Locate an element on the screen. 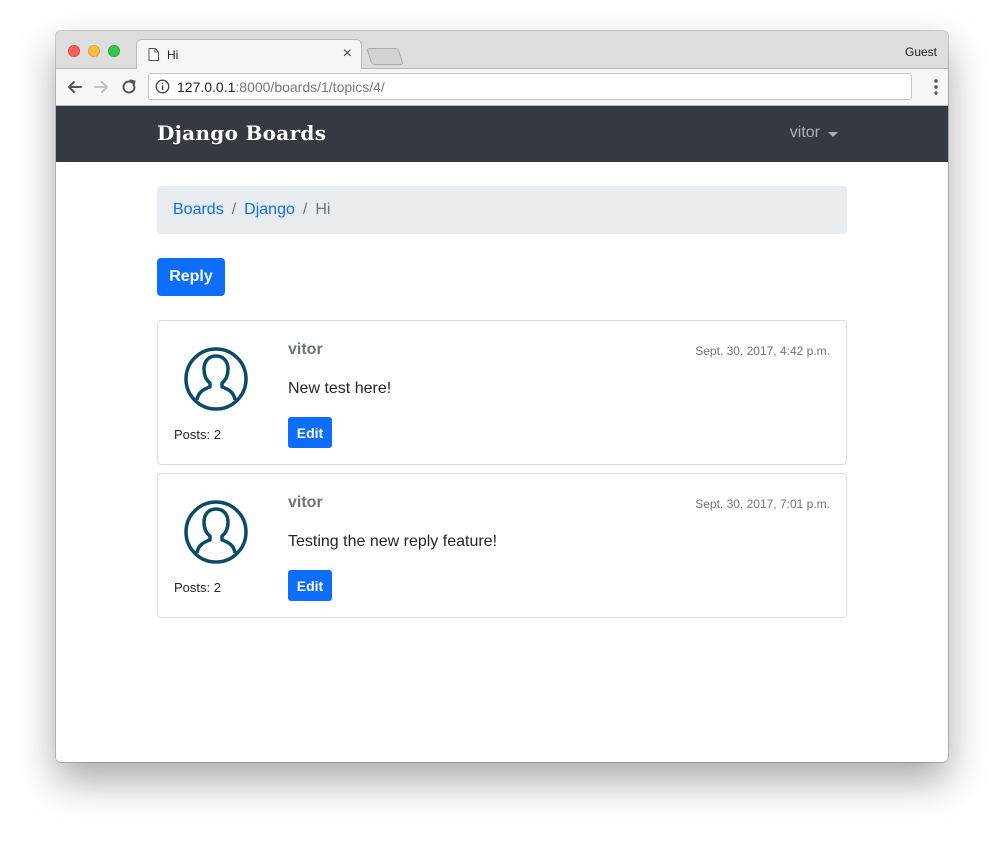 This screenshot has width=1004, height=842. browser-toolbar: 127.0.0.1:8000/boards/1/topics/4/ is located at coordinates (502, 87).